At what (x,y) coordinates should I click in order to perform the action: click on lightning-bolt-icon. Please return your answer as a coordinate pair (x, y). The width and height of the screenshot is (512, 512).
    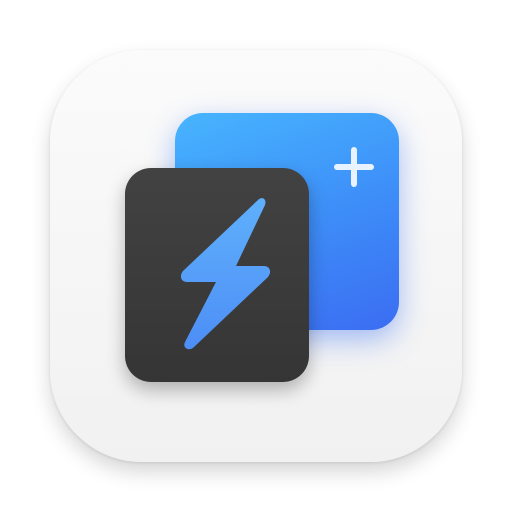
    Looking at the image, I should click on (225, 274).